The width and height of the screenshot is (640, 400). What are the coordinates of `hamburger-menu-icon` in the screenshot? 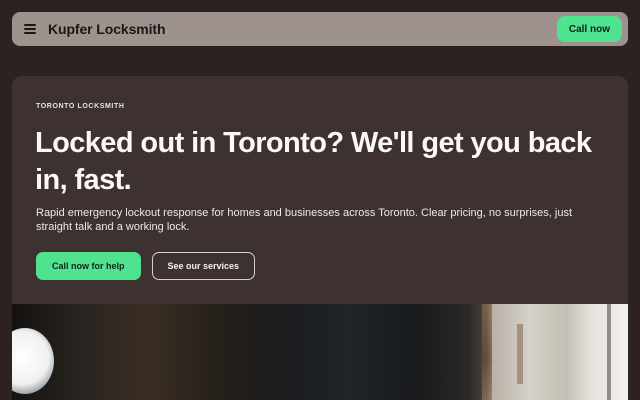 It's located at (30, 29).